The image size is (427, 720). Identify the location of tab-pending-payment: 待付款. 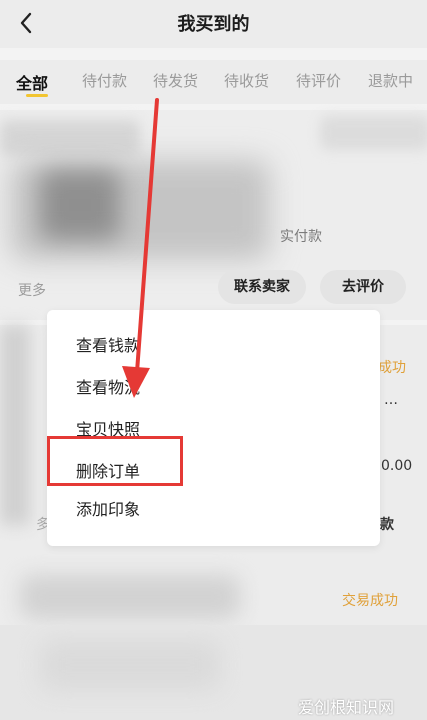
(104, 80).